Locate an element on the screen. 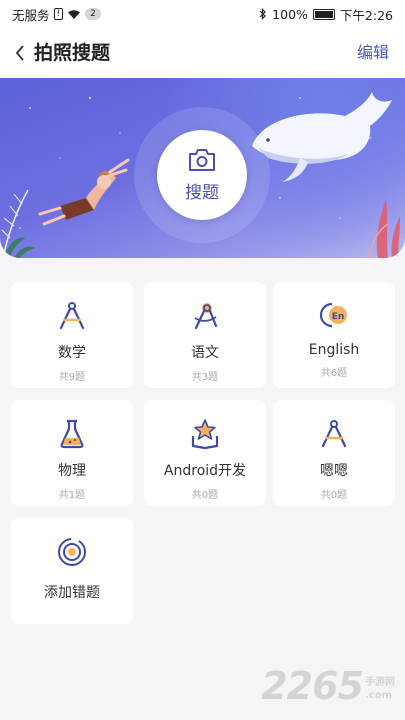 Image resolution: width=405 pixels, height=720 pixels. subject-card-math: 数学 共9题 is located at coordinates (72, 335).